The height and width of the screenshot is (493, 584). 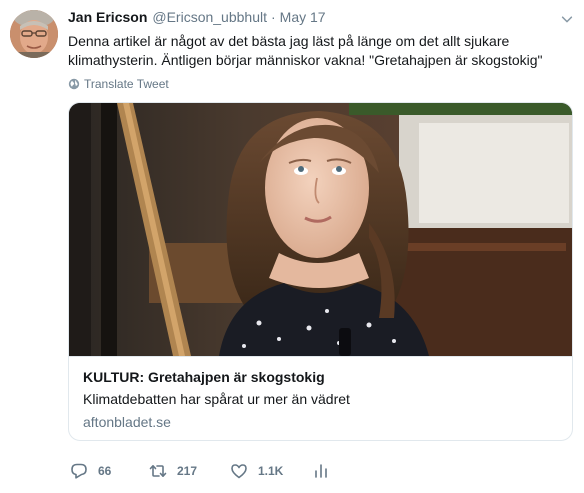 I want to click on tweet-header: Jan Ericson @Ericson_ubbhult · May 17, so click(x=197, y=19).